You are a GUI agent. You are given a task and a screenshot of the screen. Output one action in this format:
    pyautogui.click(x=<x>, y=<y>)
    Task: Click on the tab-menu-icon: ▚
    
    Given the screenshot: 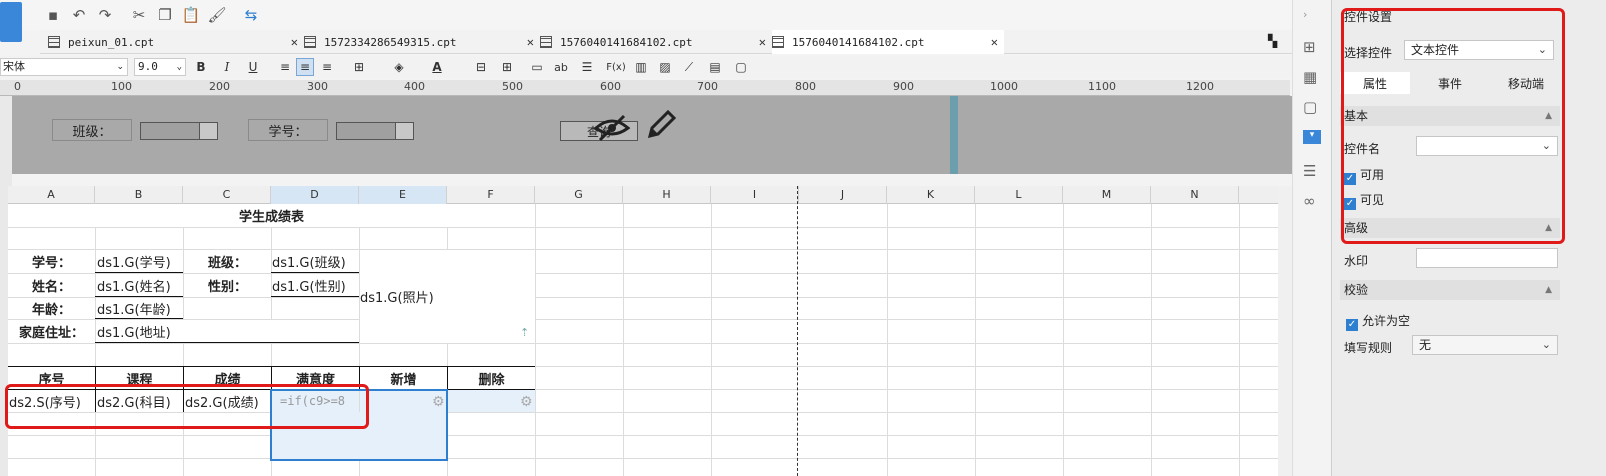 What is the action you would take?
    pyautogui.click(x=1272, y=41)
    